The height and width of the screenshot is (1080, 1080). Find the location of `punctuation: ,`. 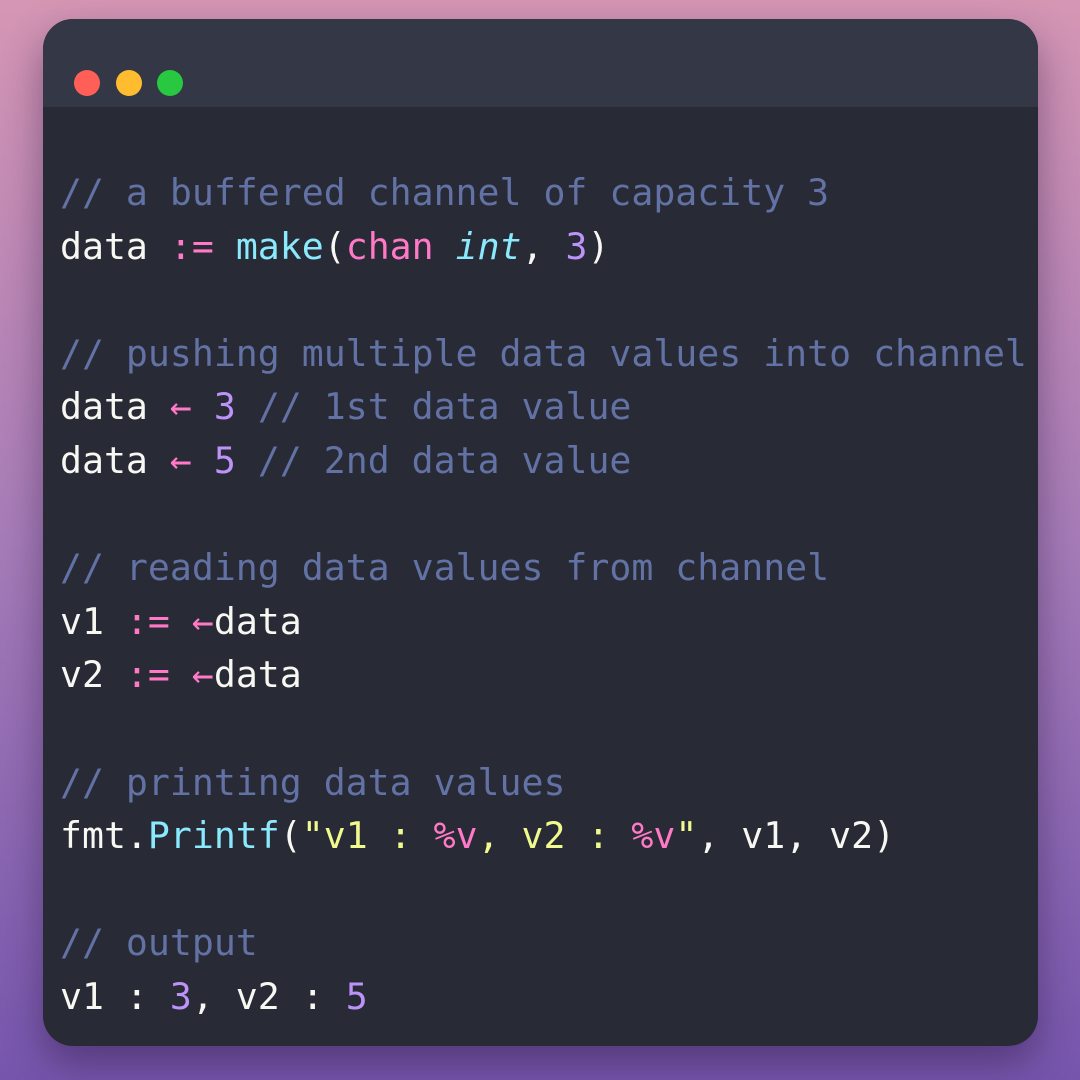

punctuation: , is located at coordinates (532, 246).